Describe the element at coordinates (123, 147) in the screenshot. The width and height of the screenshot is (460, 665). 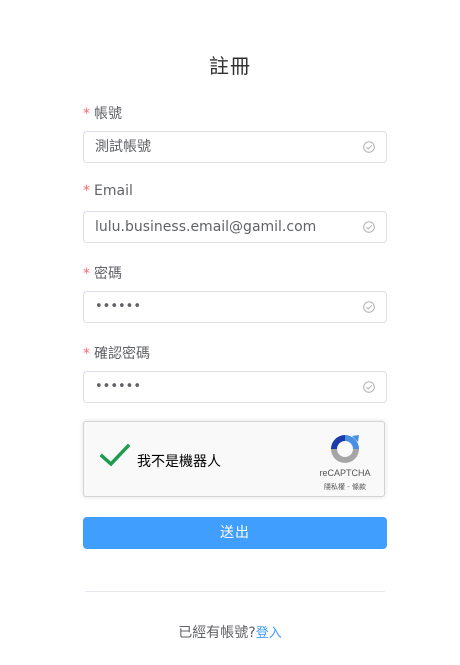
I see `account-input-value: 測試帳號` at that location.